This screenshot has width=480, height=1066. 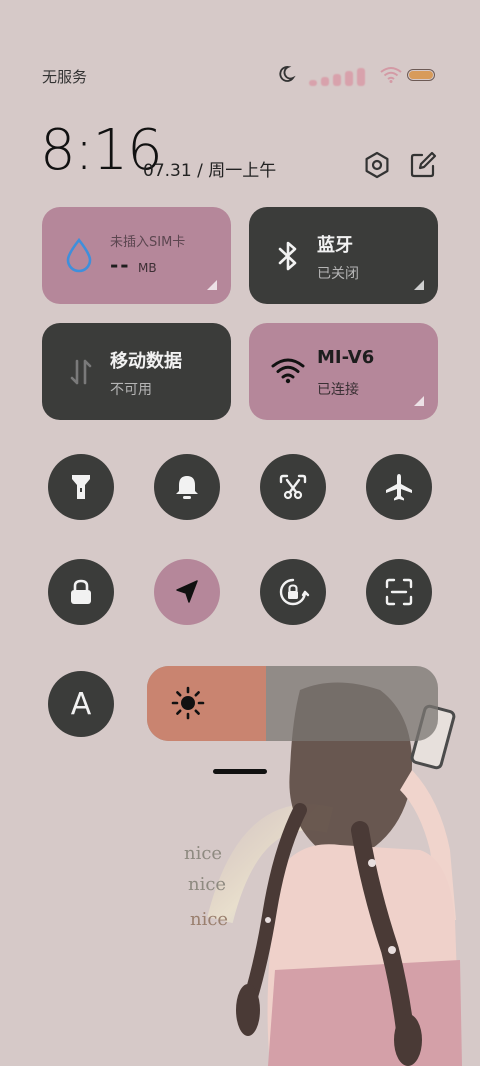 What do you see at coordinates (240, 50) in the screenshot?
I see `status-bar: 无服务` at bounding box center [240, 50].